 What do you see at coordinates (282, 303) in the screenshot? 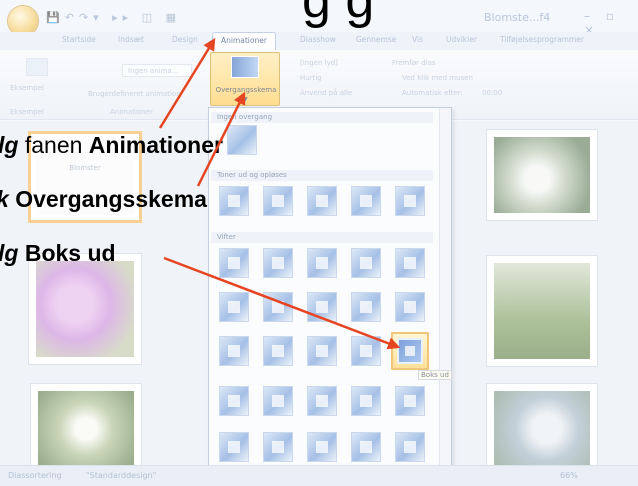
I see `arrow-to-box-out` at bounding box center [282, 303].